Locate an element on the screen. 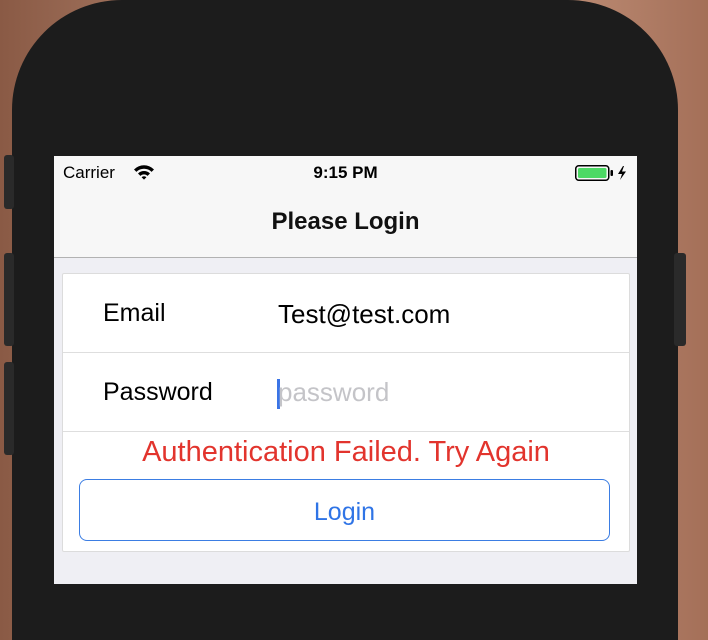 This screenshot has width=708, height=640. status-bar: Carrier 9:15 PM is located at coordinates (345, 172).